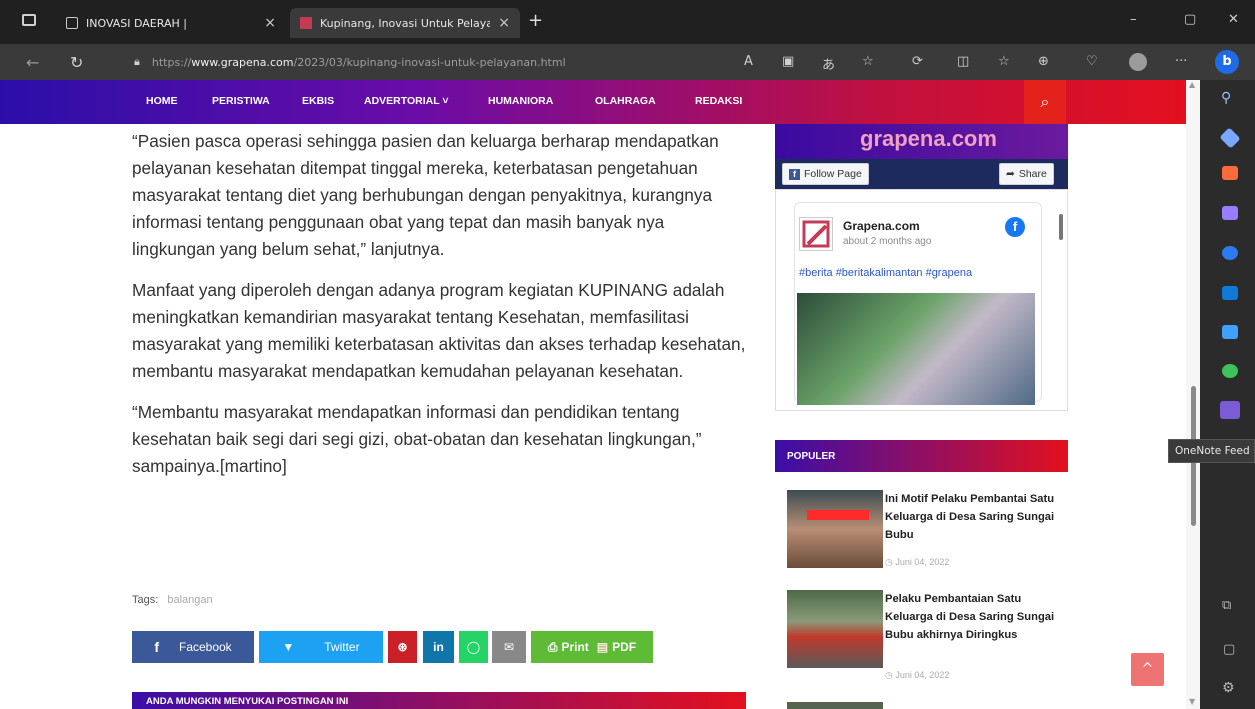 This screenshot has width=1255, height=709. I want to click on pinterest-icon: ⊛, so click(402, 647).